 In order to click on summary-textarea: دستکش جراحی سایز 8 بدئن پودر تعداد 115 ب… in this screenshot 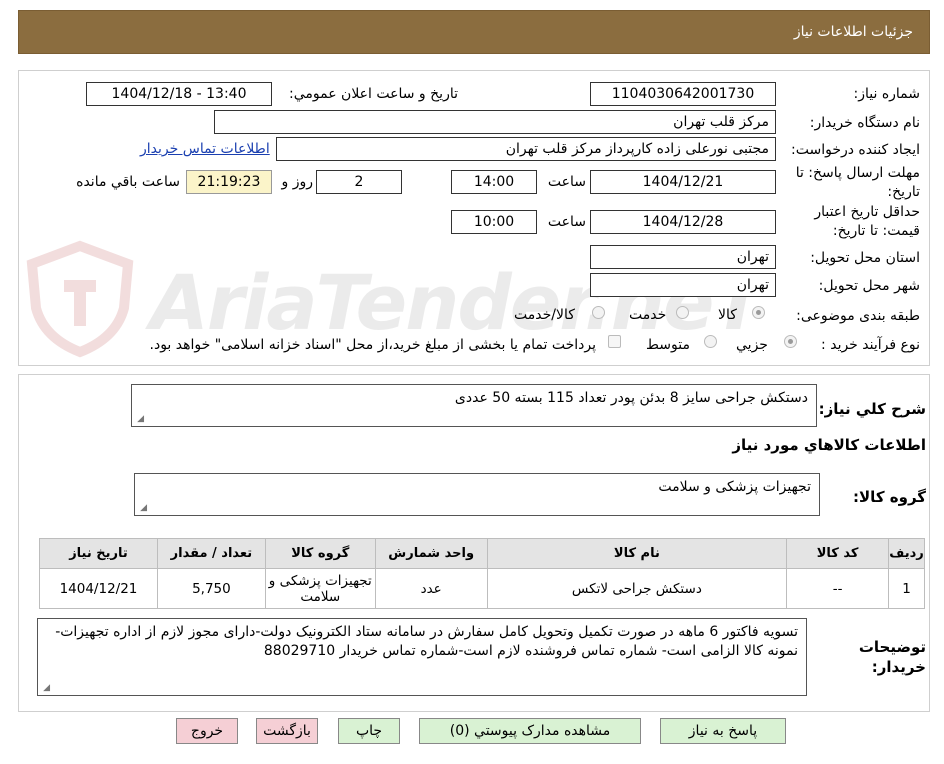, I will do `click(474, 405)`.